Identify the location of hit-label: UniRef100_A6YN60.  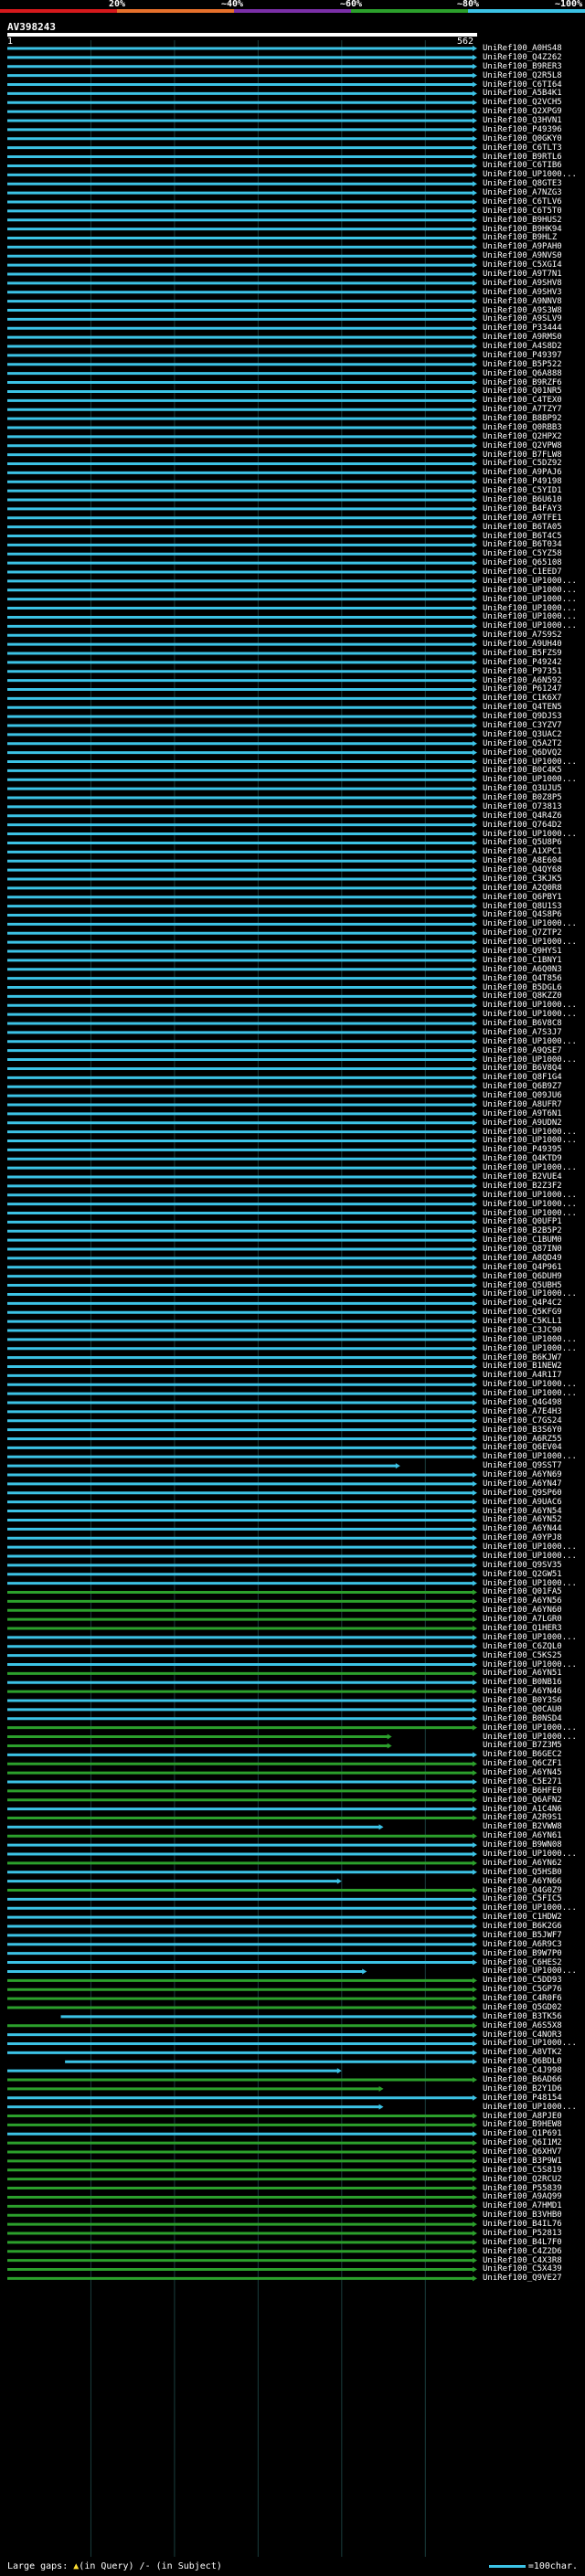
(522, 1610).